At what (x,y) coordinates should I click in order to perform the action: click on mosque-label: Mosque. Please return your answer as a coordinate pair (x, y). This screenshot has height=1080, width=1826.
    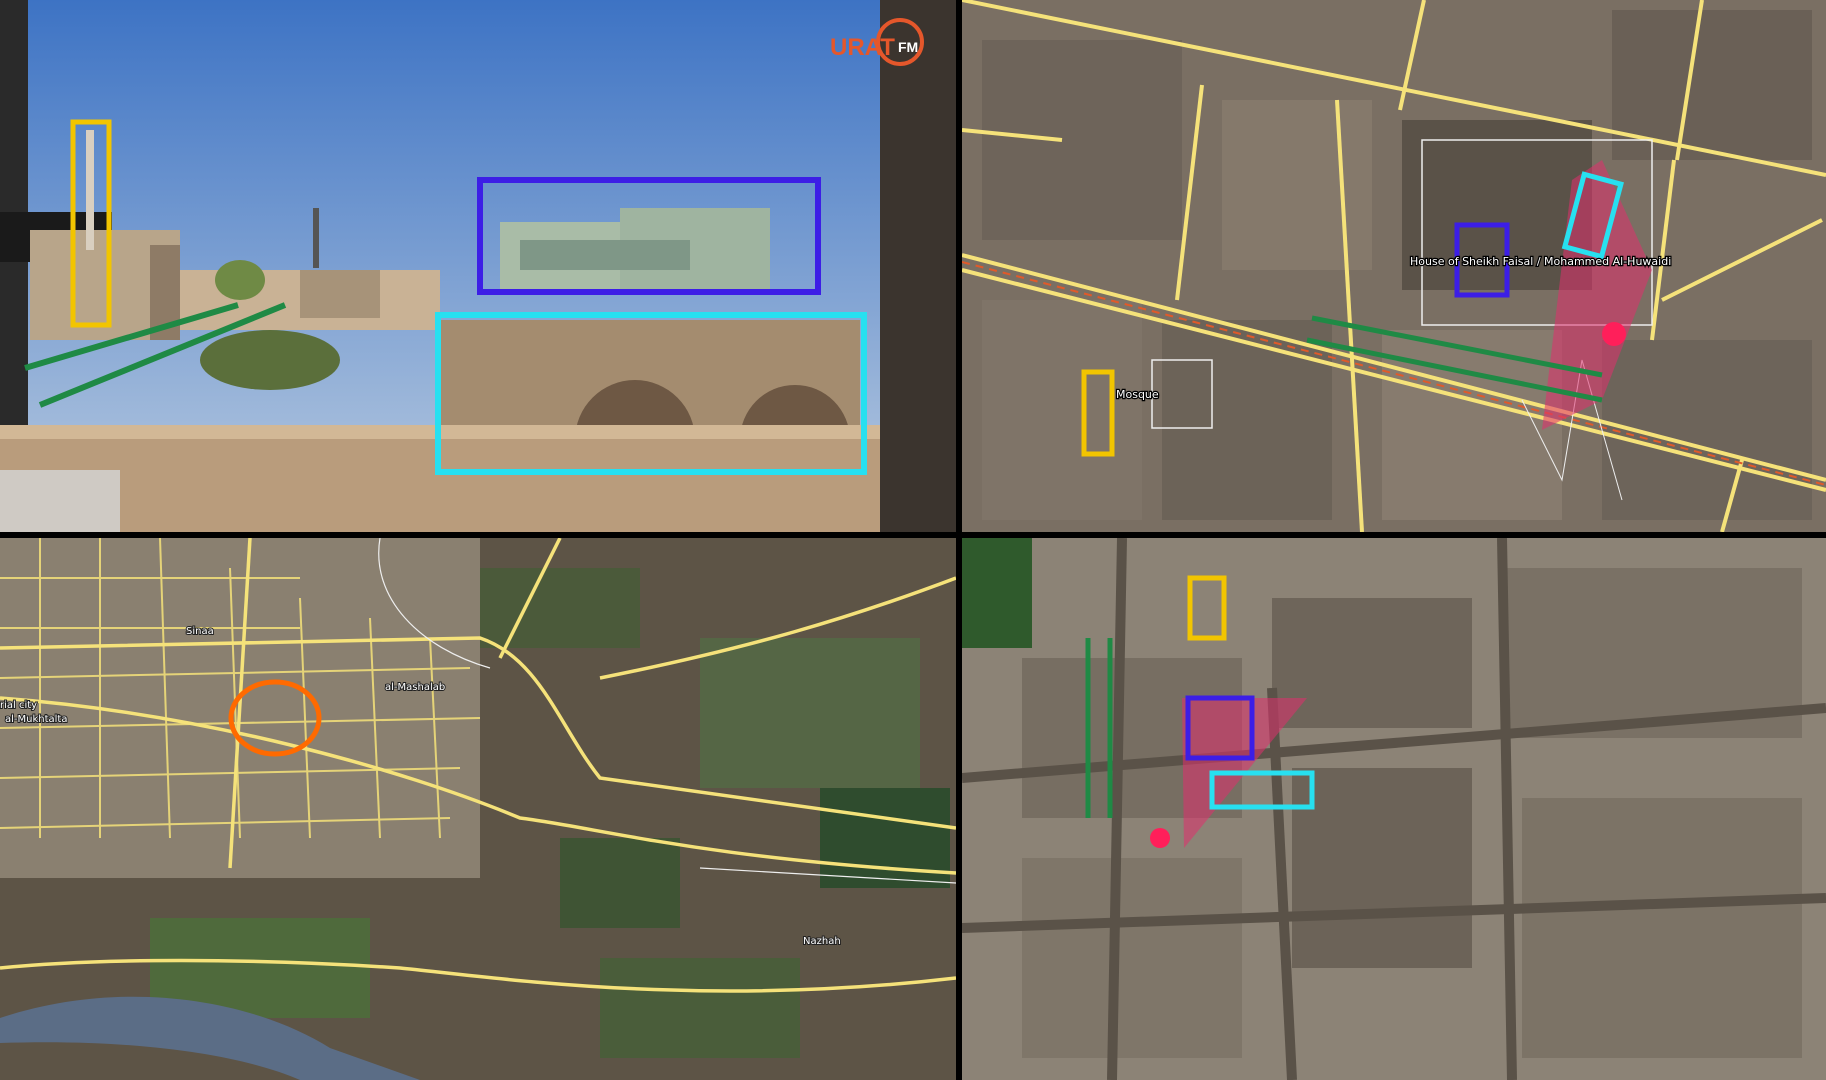
    Looking at the image, I should click on (1137, 394).